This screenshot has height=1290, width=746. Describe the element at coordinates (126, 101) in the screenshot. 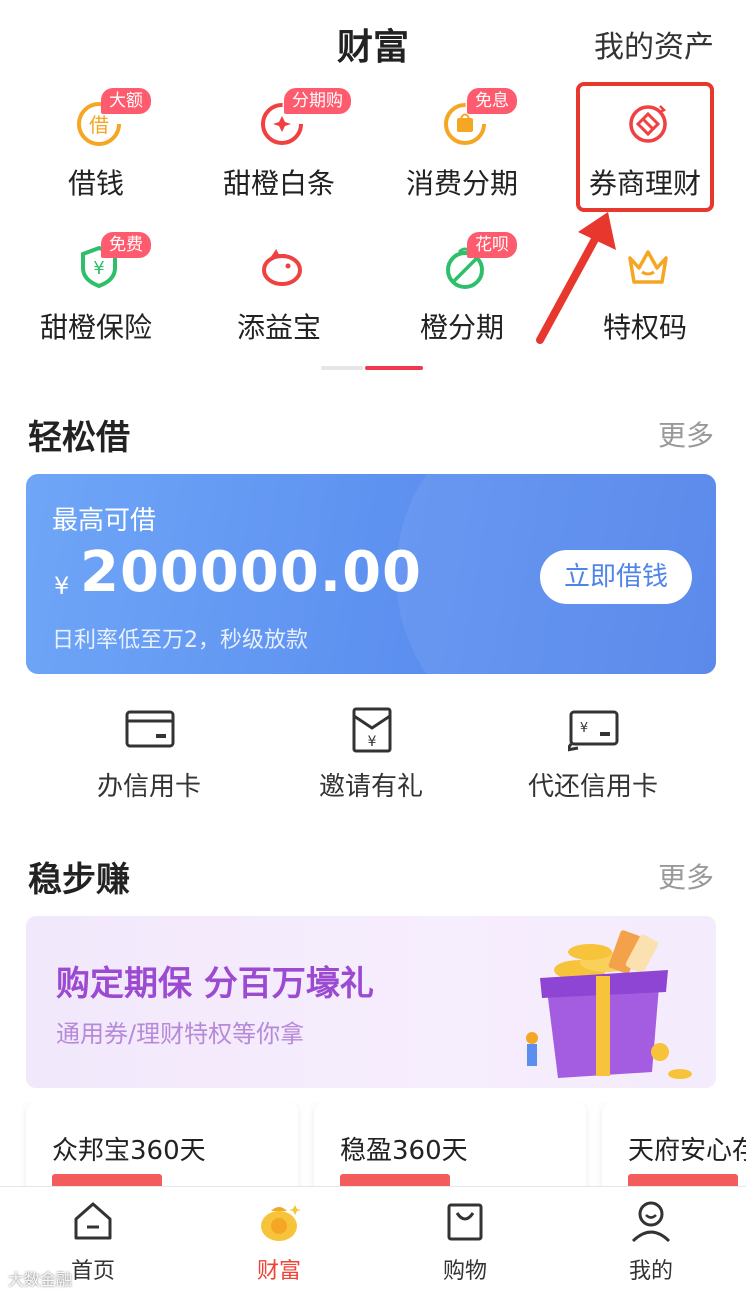

I see `badge-large: 大额` at that location.